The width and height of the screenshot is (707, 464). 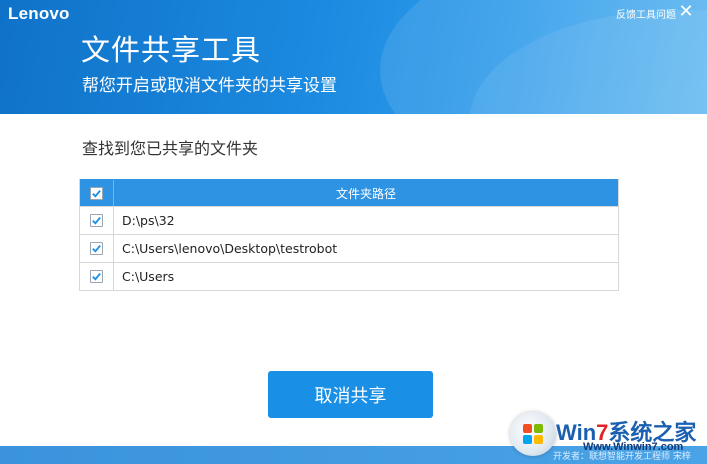 I want to click on table-row: C:\Users, so click(x=349, y=276).